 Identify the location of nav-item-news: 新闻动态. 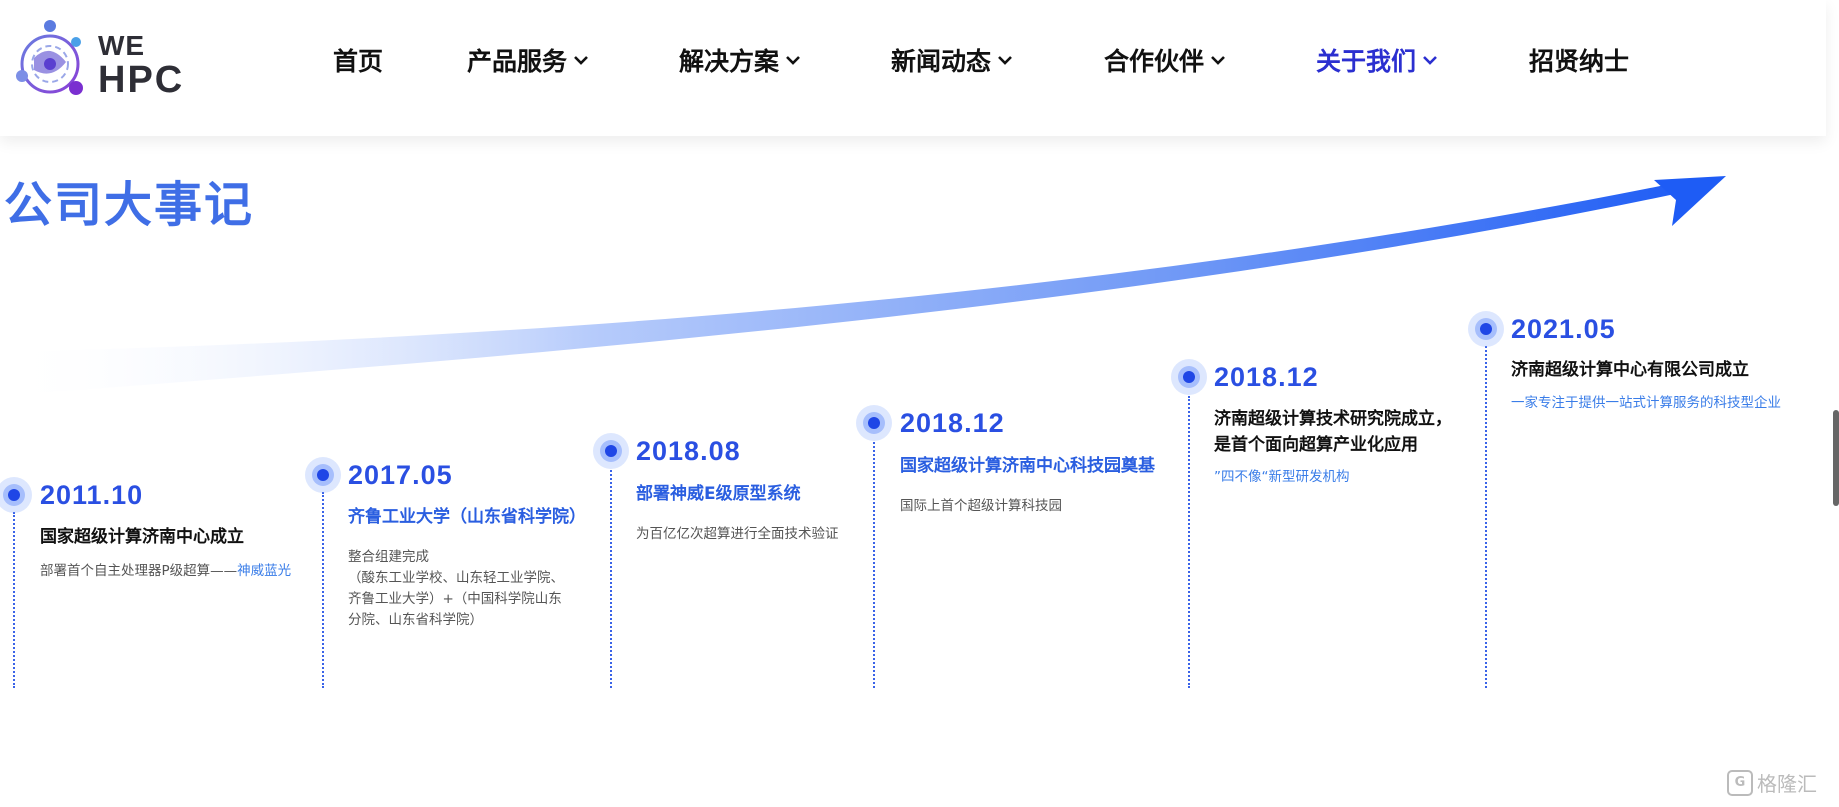
(952, 60).